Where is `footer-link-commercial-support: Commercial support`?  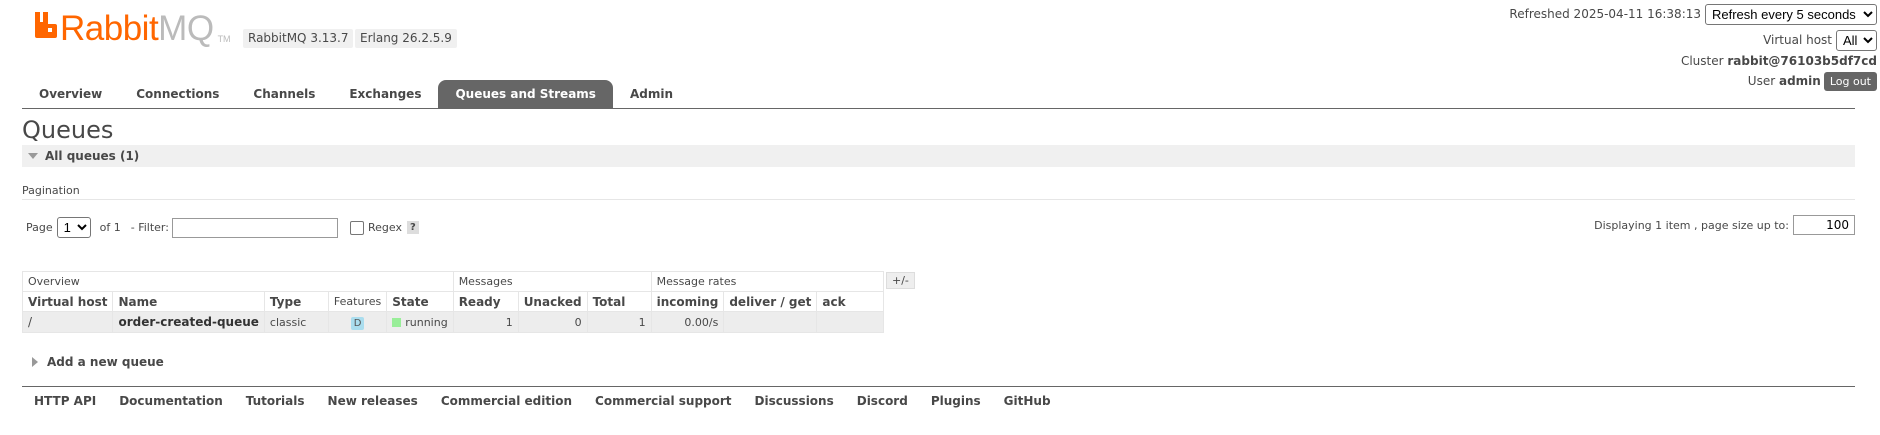
footer-link-commercial-support: Commercial support is located at coordinates (663, 401).